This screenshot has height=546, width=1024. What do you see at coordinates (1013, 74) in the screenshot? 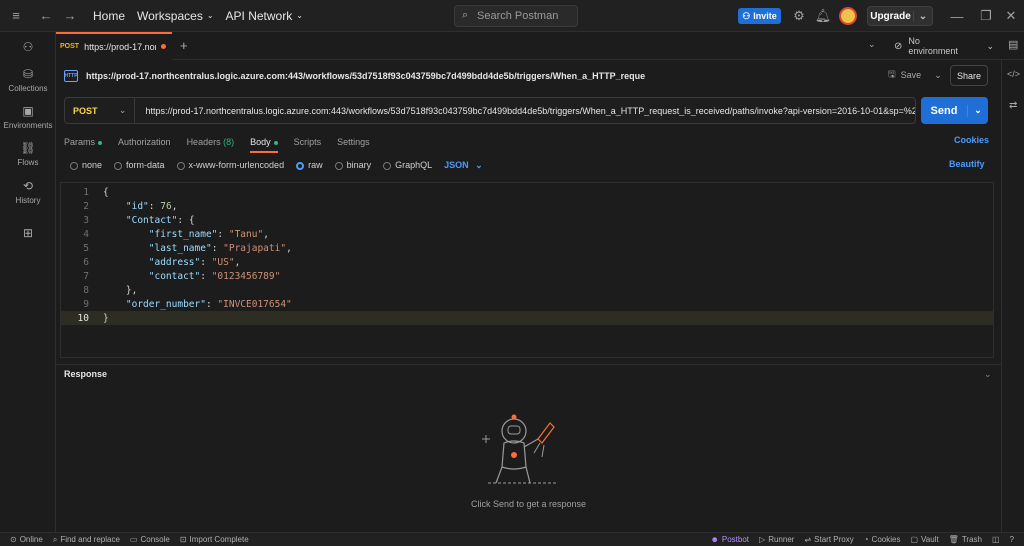
I see `code-icon: </>` at bounding box center [1013, 74].